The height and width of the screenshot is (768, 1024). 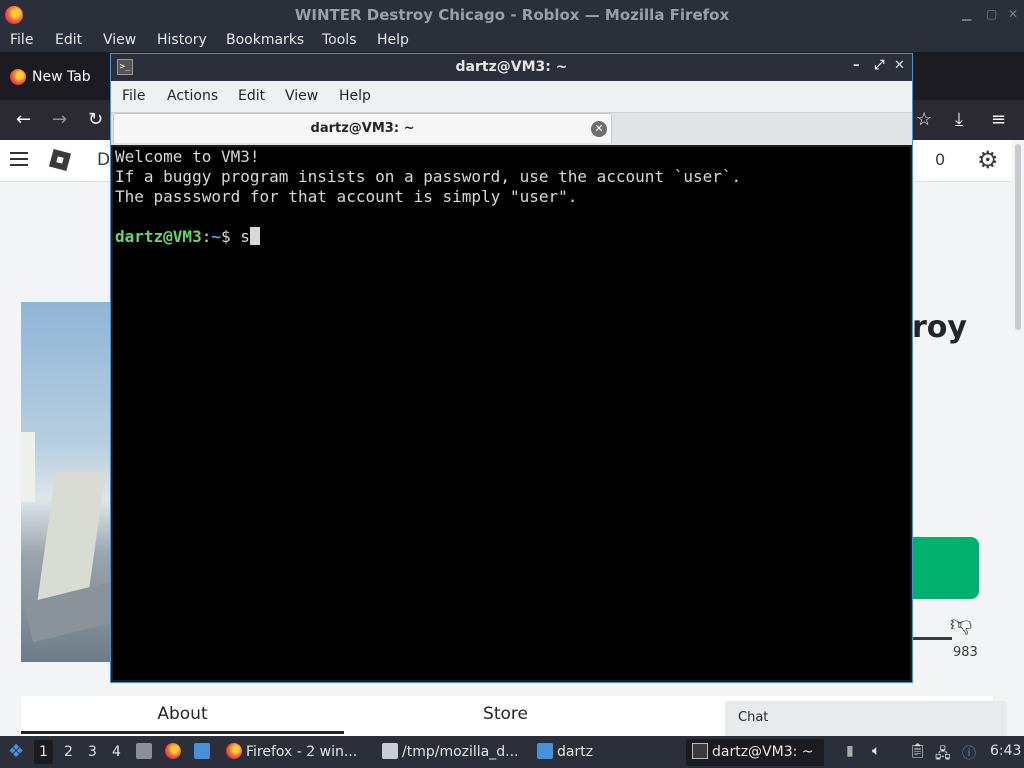 What do you see at coordinates (18, 77) in the screenshot?
I see `firefox-tab-icon` at bounding box center [18, 77].